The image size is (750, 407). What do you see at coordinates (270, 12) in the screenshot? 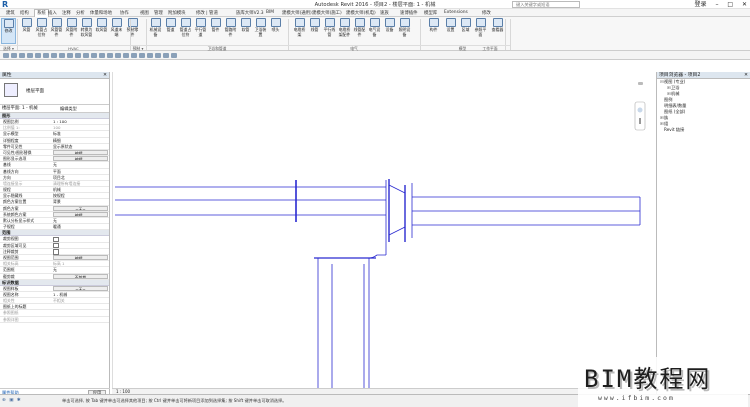
I see `tab-13: BIM` at bounding box center [270, 12].